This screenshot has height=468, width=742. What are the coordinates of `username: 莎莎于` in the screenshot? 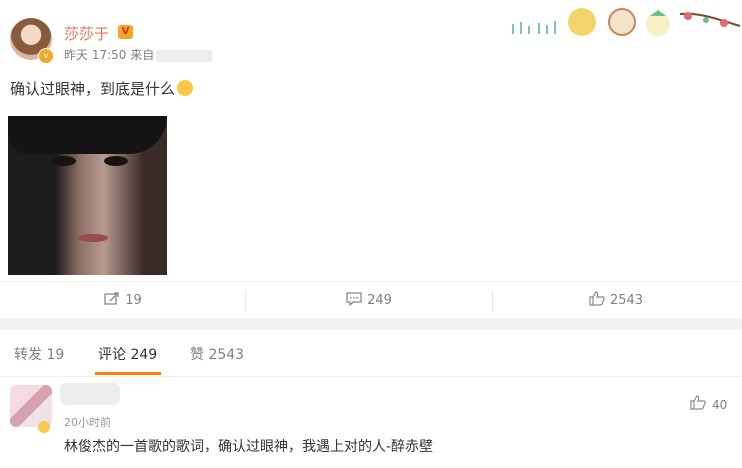 It's located at (86, 33).